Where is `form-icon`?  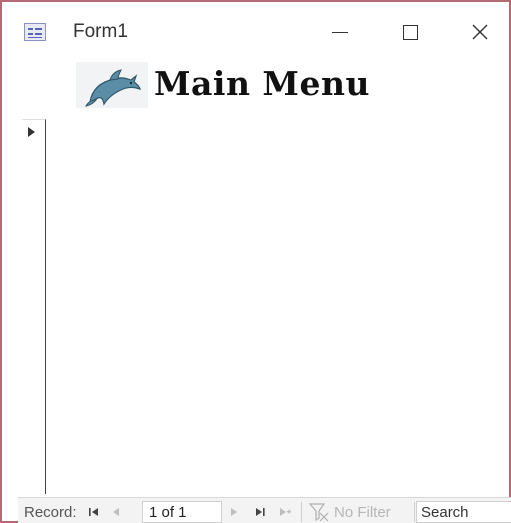
form-icon is located at coordinates (35, 32).